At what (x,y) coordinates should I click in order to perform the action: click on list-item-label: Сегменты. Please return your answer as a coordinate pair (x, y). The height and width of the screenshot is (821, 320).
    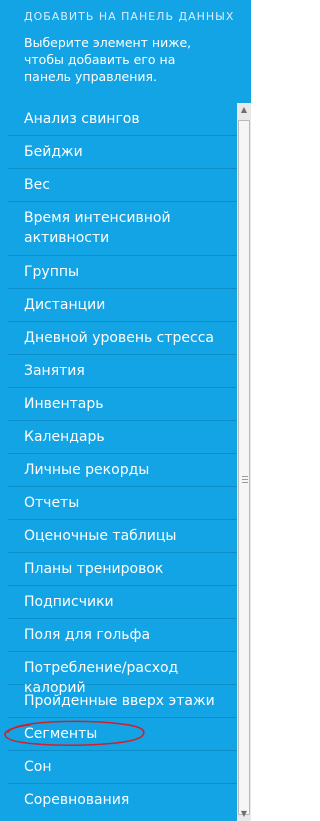
    Looking at the image, I should click on (61, 734).